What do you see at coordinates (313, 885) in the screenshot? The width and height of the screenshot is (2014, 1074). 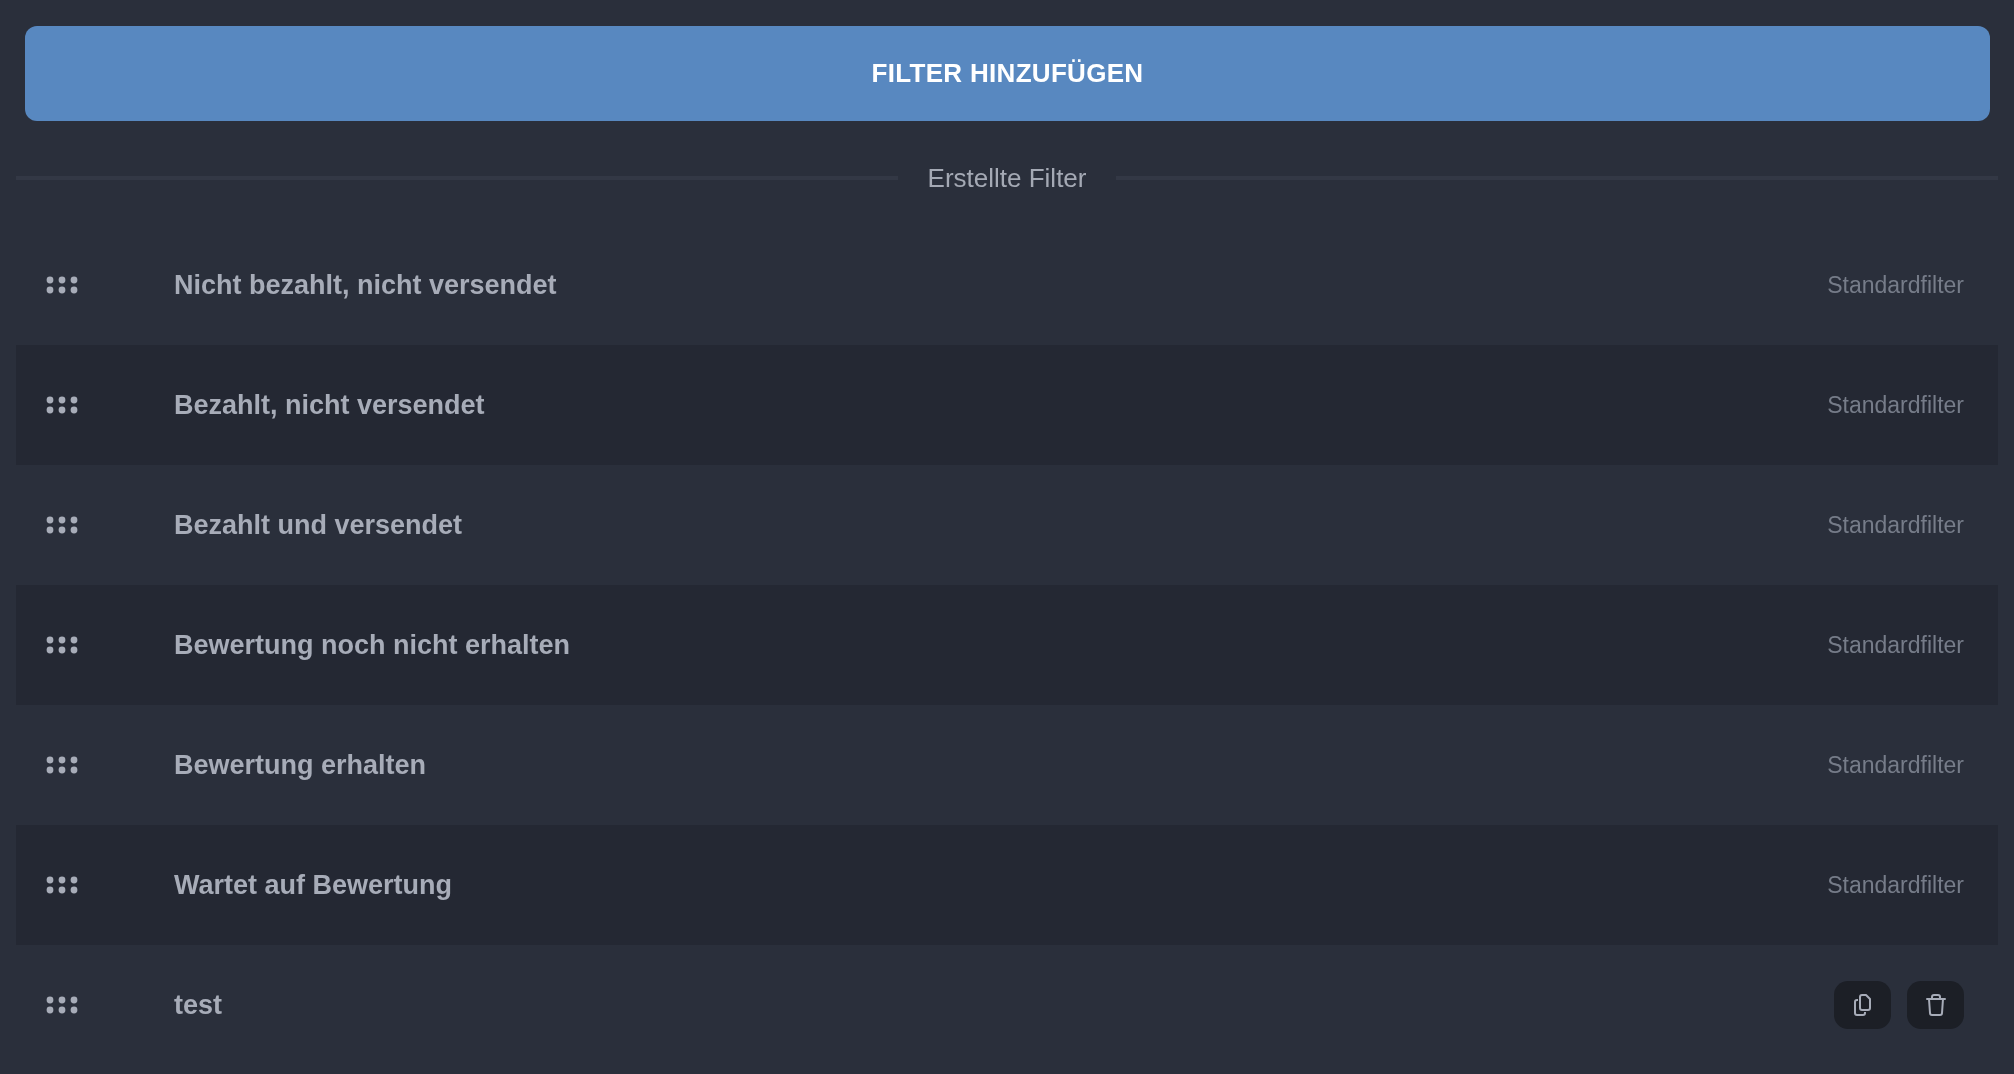 I see `filter-name: Wartet auf Bewertung` at bounding box center [313, 885].